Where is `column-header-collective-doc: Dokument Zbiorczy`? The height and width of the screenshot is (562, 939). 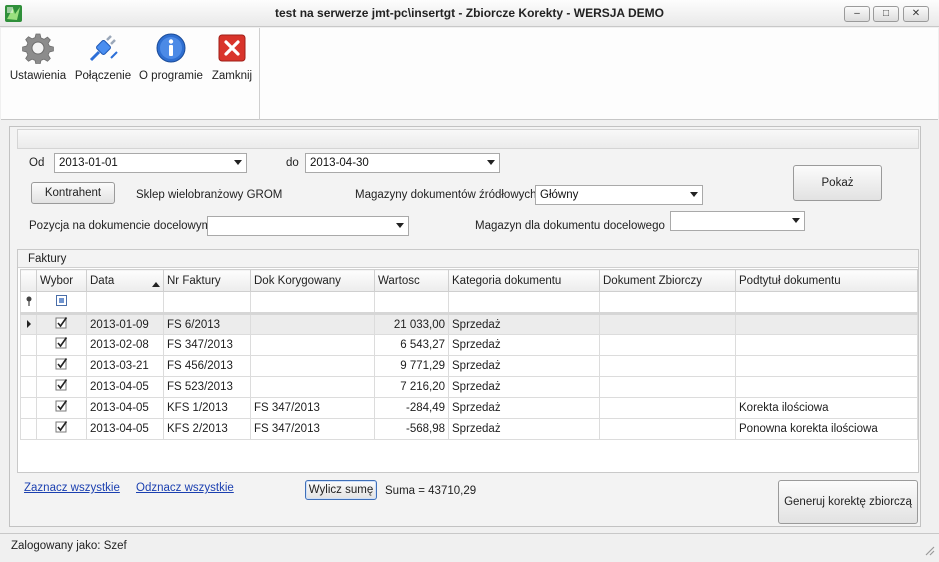 column-header-collective-doc: Dokument Zbiorczy is located at coordinates (667, 280).